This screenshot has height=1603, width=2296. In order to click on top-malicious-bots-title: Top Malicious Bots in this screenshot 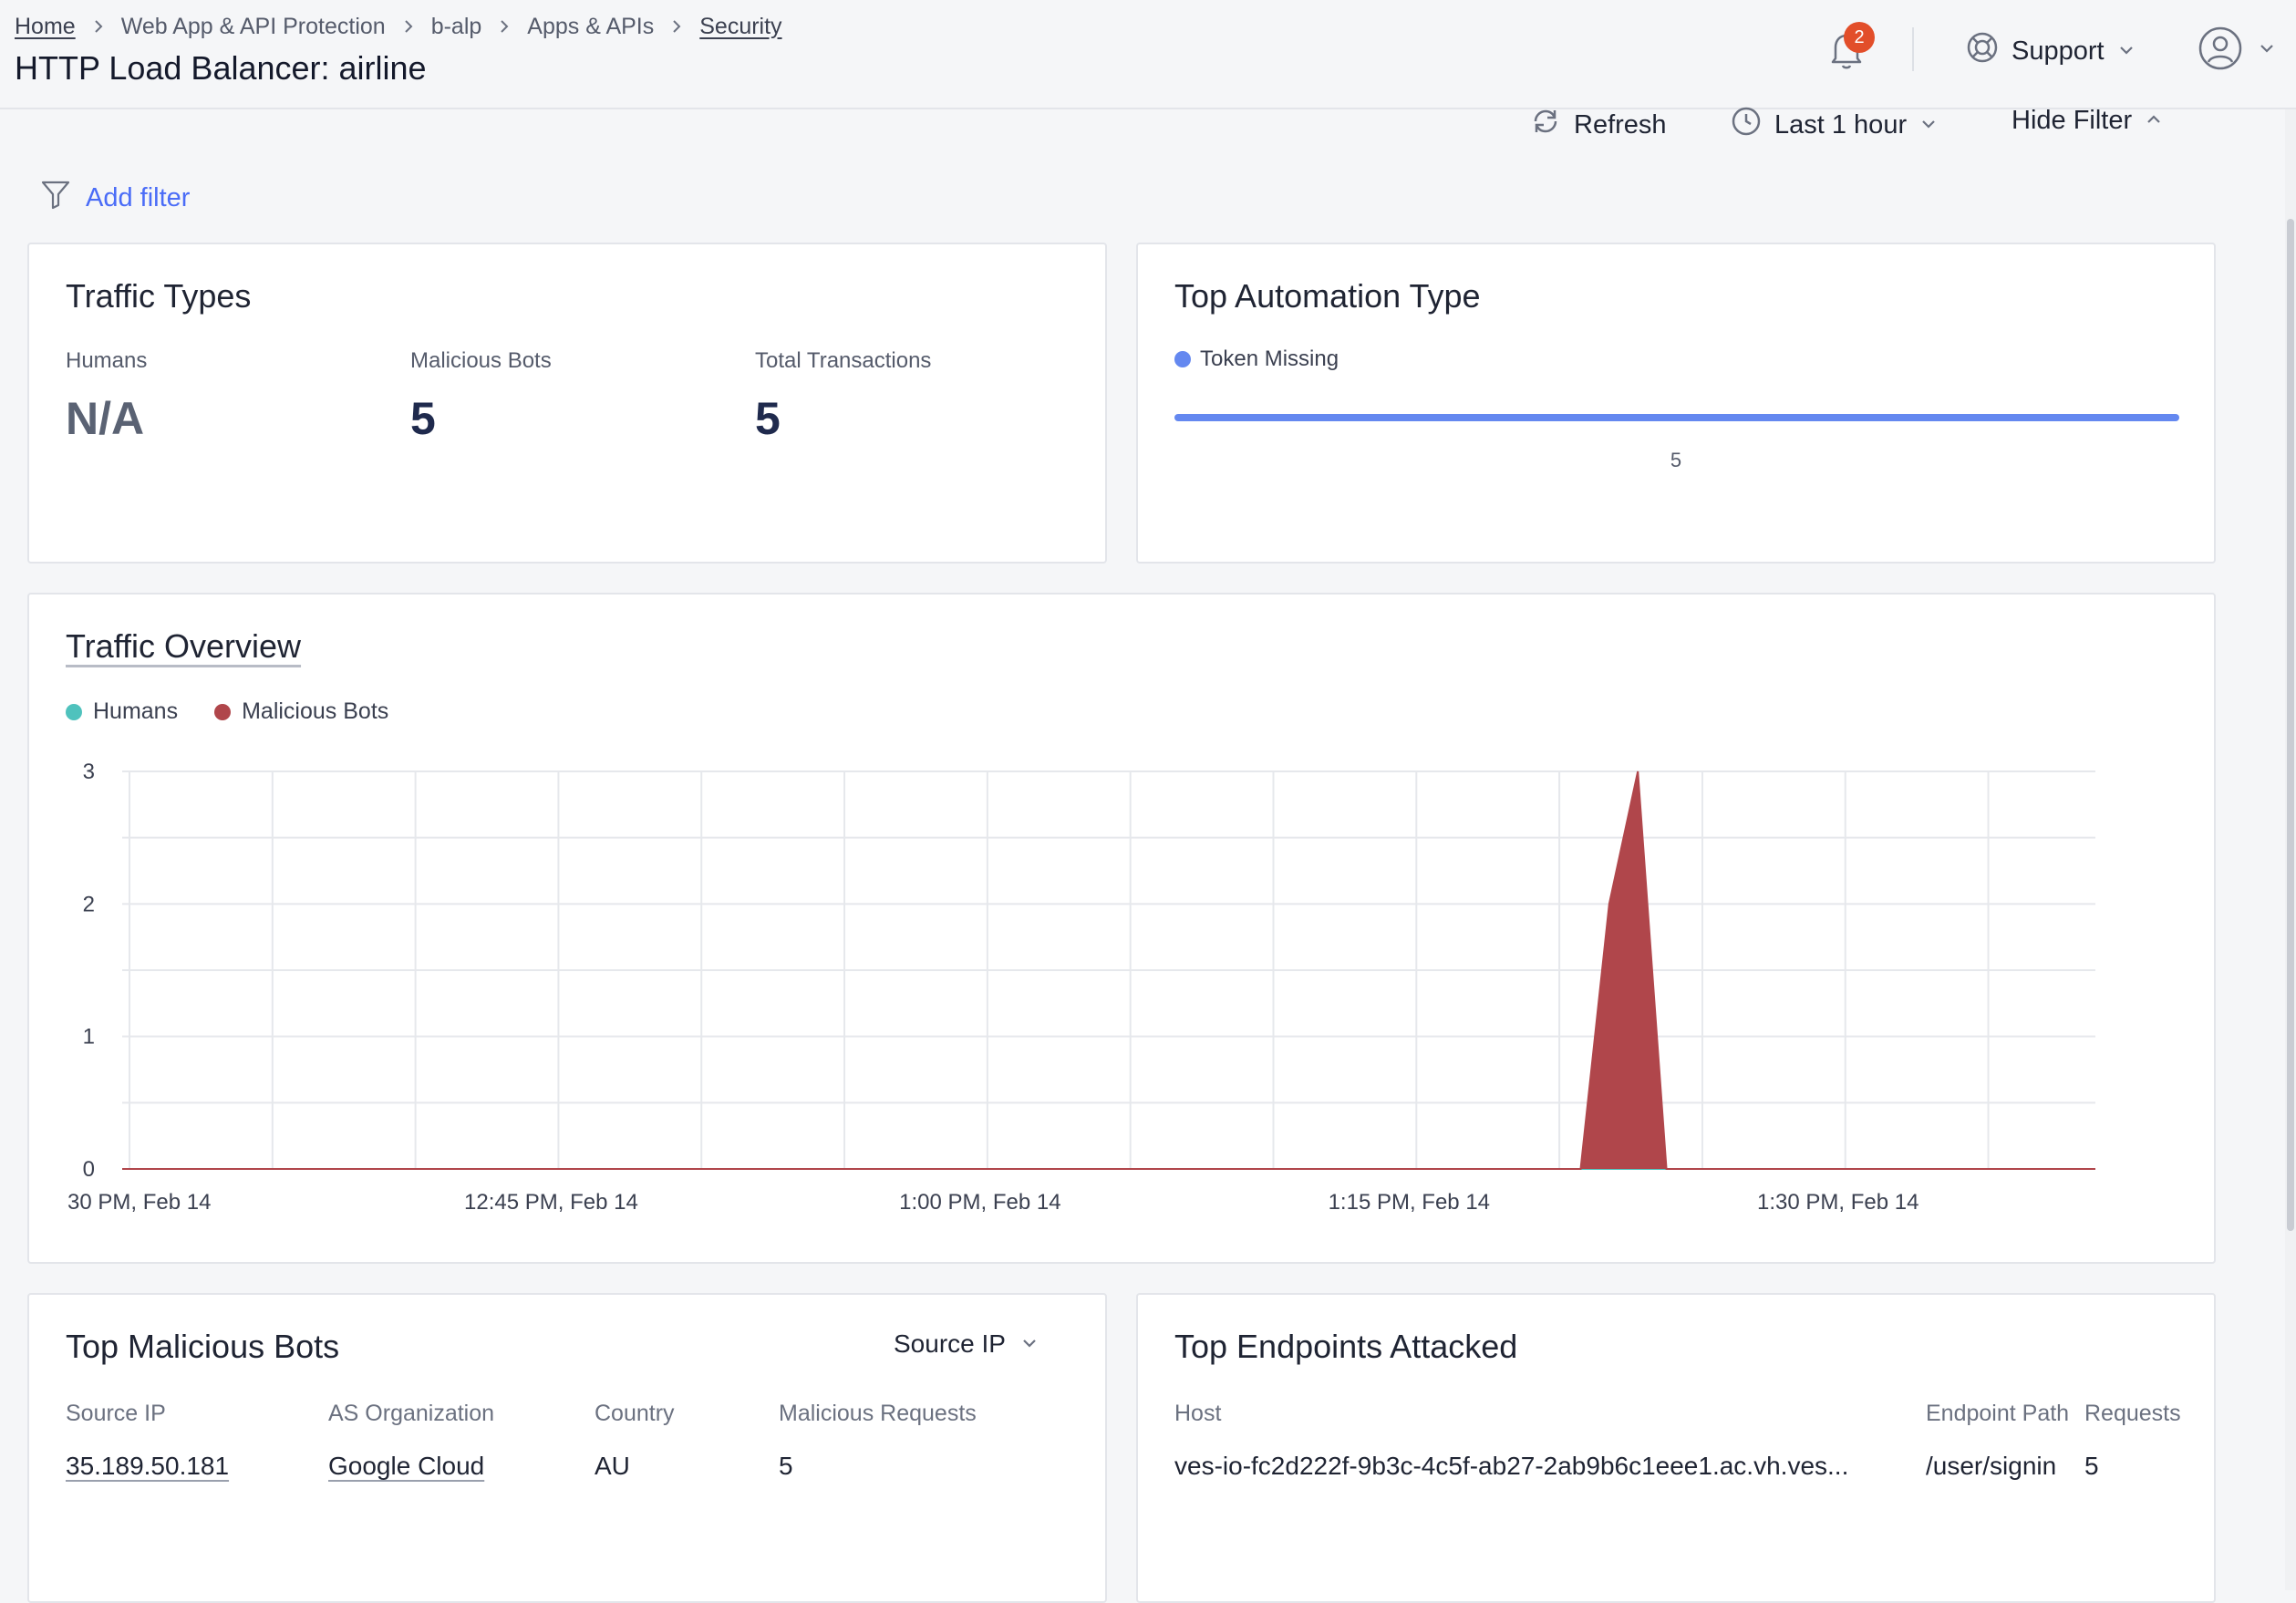, I will do `click(203, 1346)`.